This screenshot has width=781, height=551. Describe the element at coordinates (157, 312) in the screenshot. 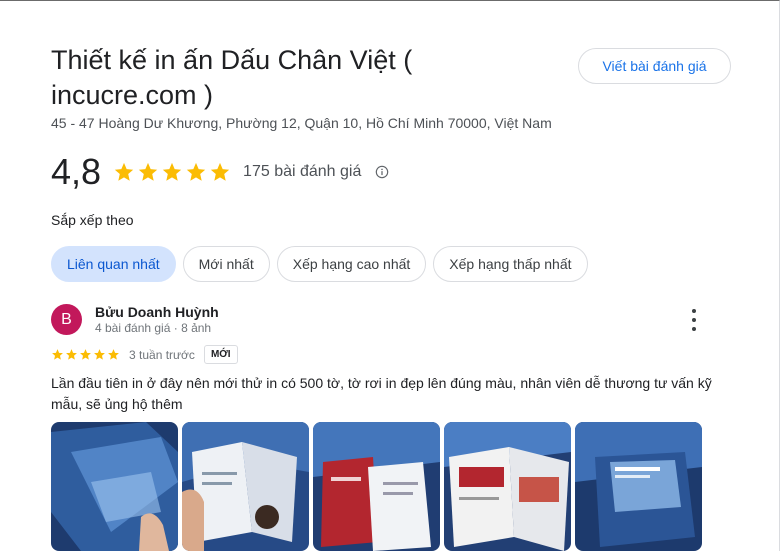

I see `reviewer-name: Bửu Doanh Huỳnh` at that location.